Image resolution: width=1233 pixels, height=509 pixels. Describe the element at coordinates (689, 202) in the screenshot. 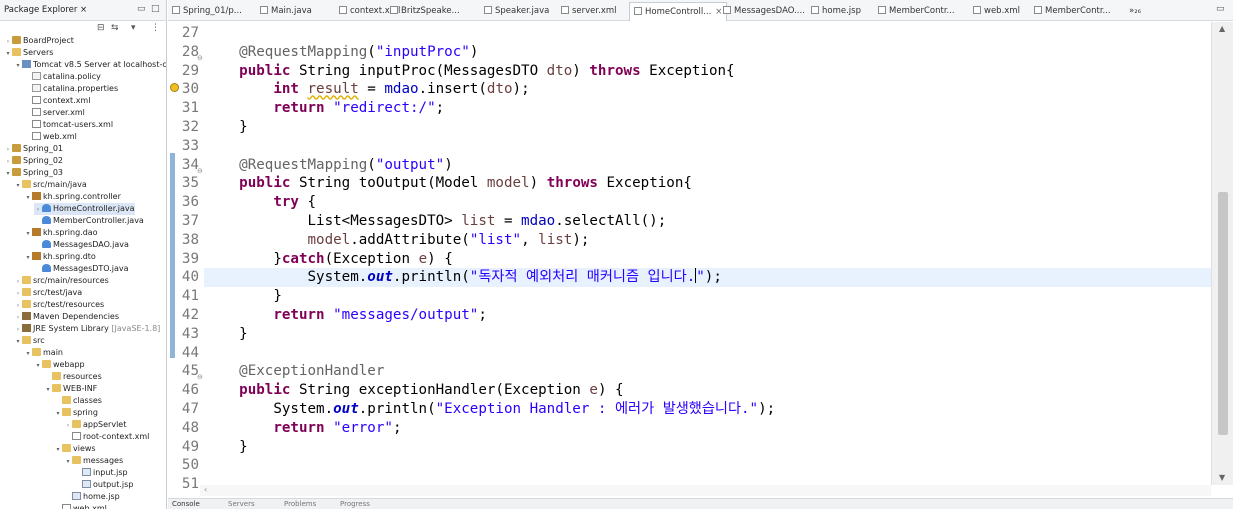

I see `code-line: 36 try {` at that location.